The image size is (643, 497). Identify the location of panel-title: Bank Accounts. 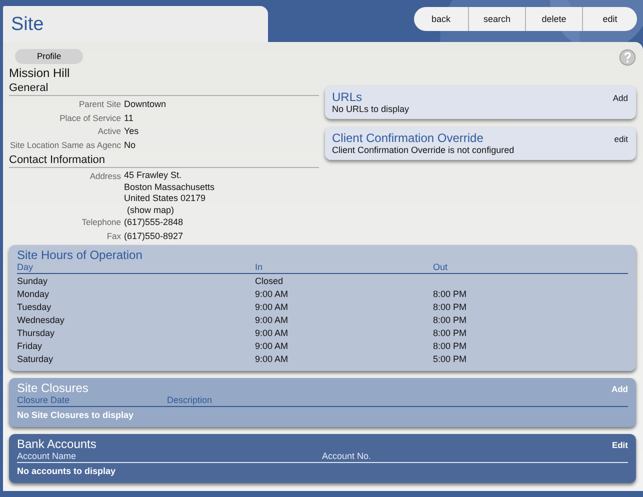
(56, 444).